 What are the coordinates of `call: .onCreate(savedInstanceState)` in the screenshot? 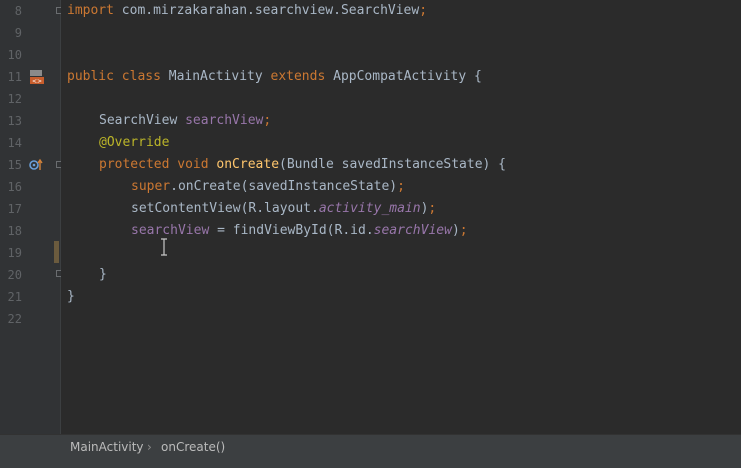 It's located at (284, 186).